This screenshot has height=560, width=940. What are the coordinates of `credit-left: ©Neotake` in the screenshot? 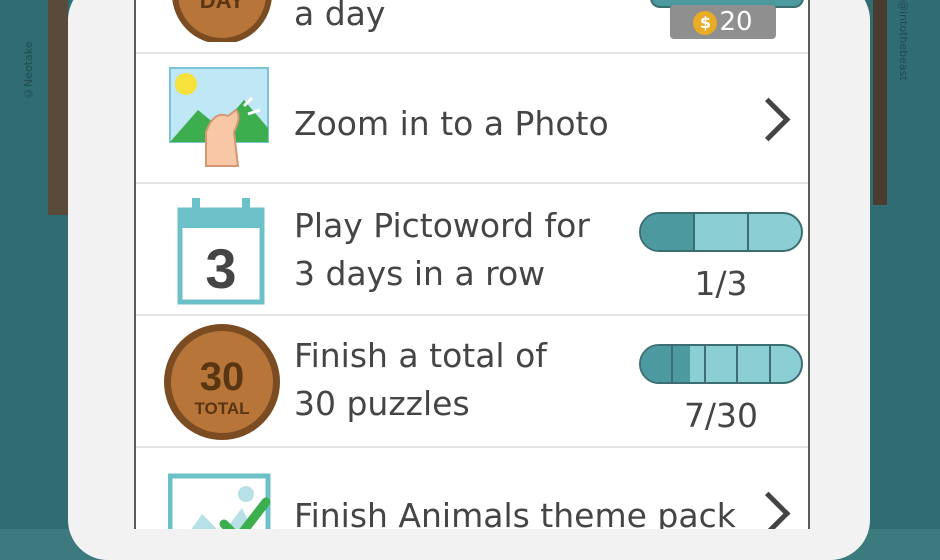 It's located at (28, 70).